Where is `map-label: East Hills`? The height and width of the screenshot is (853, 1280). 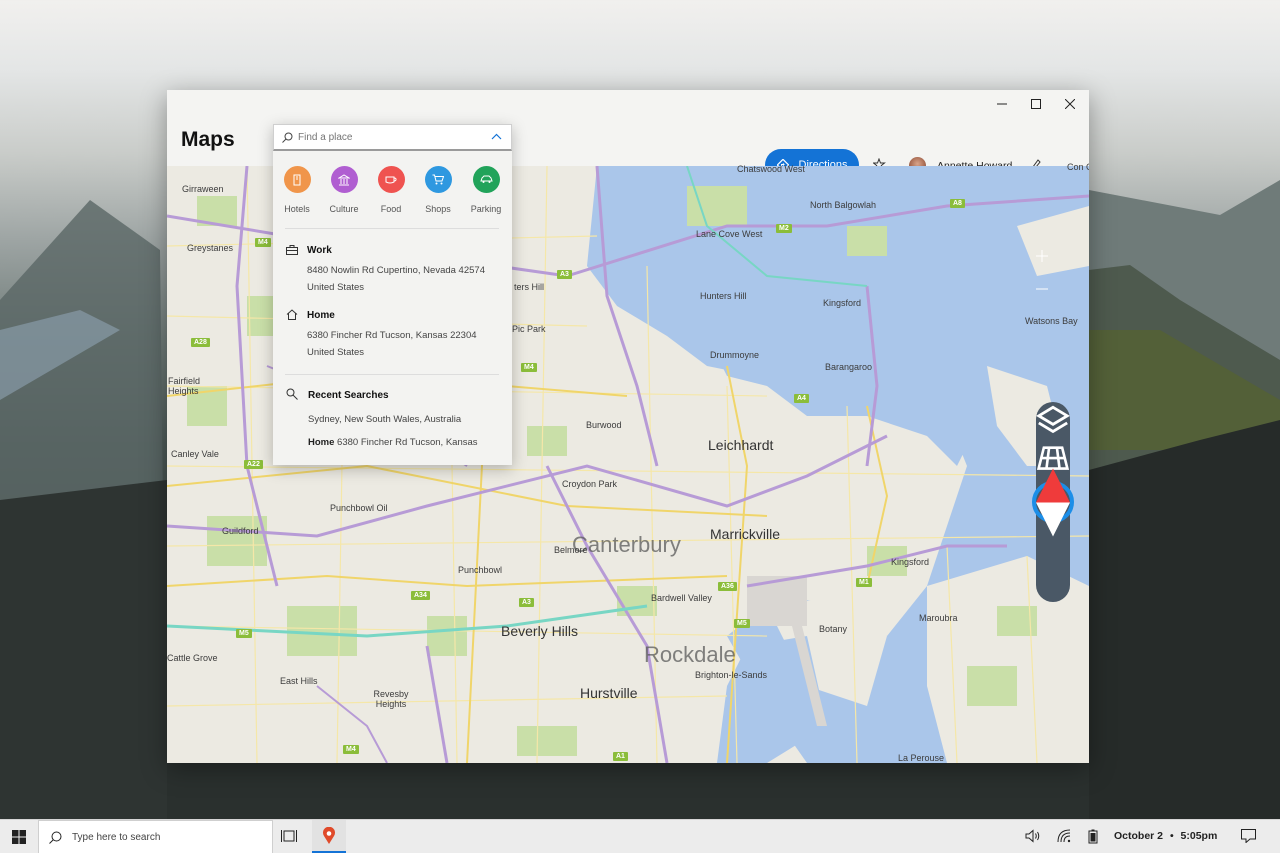 map-label: East Hills is located at coordinates (299, 681).